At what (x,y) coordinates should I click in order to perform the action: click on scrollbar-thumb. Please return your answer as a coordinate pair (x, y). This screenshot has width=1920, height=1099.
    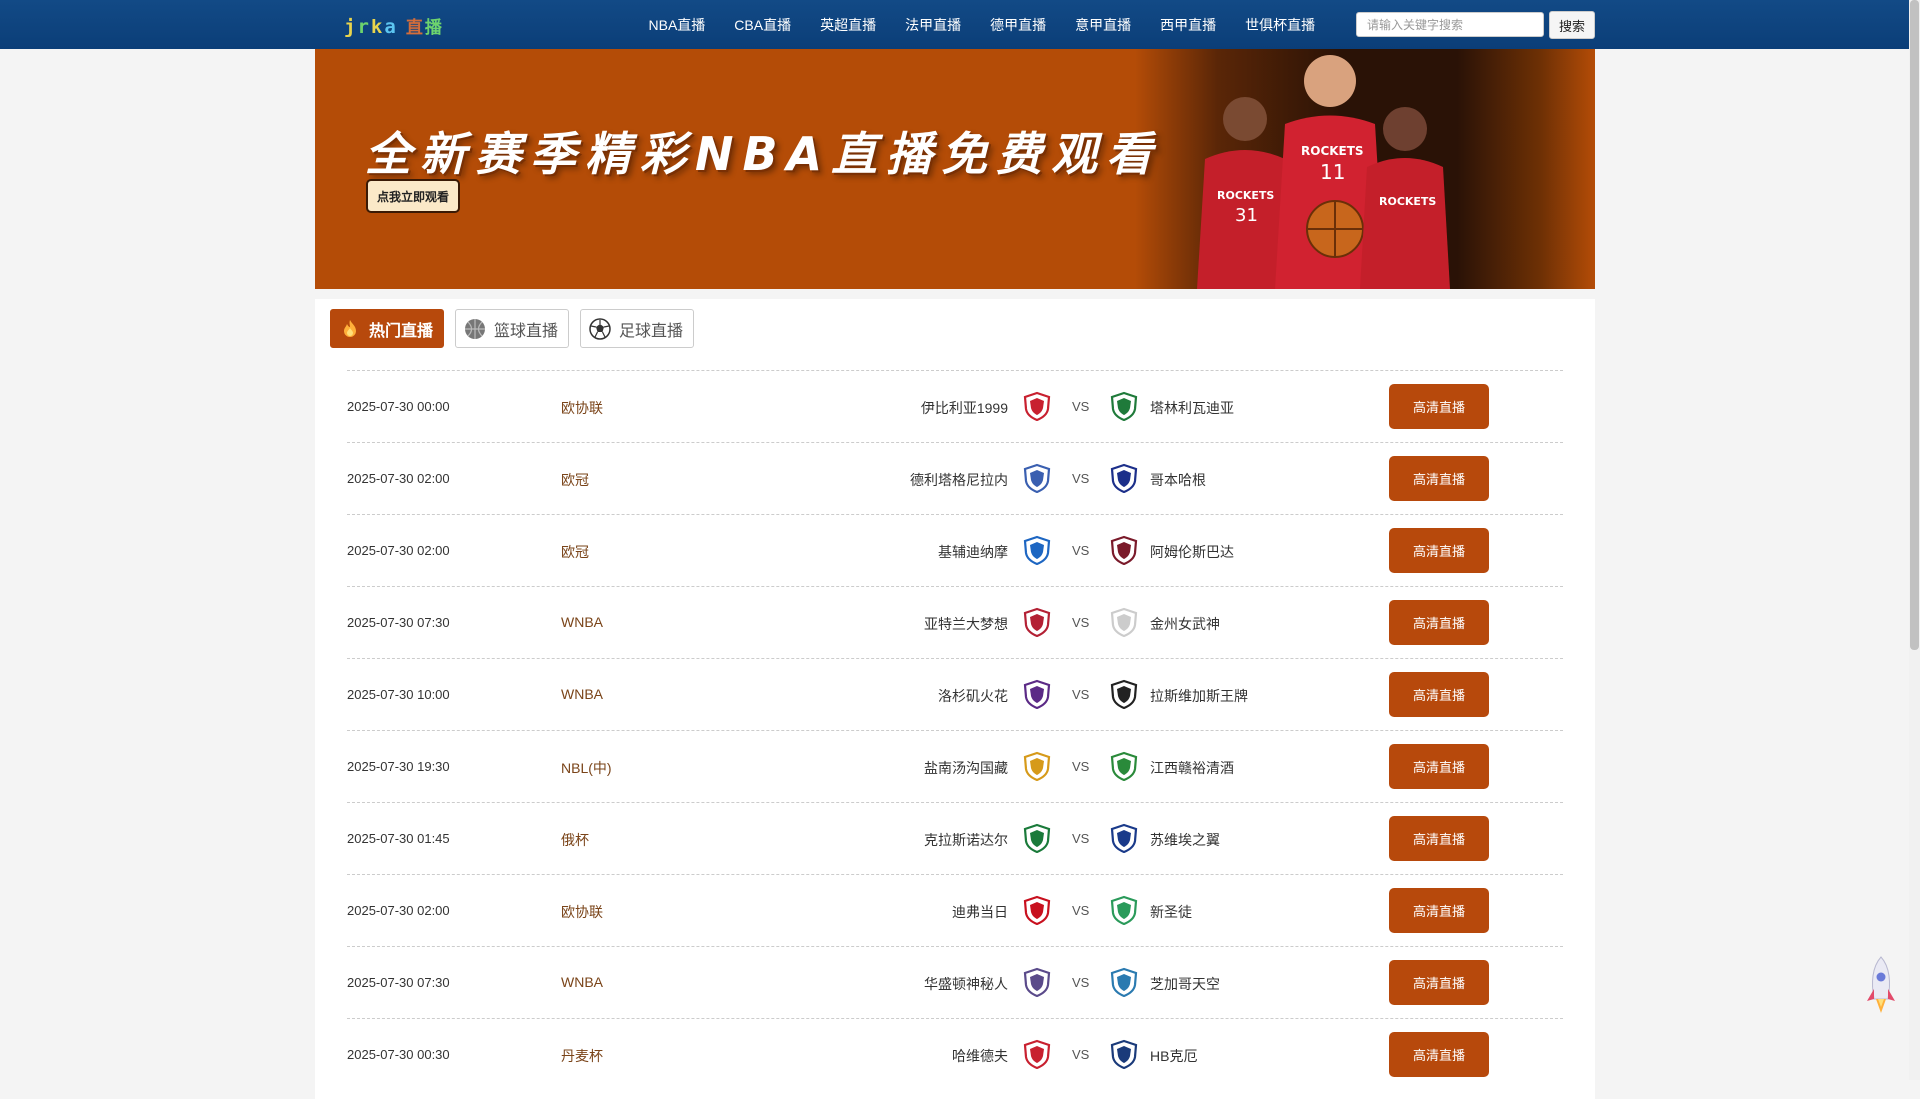
    Looking at the image, I should click on (1914, 325).